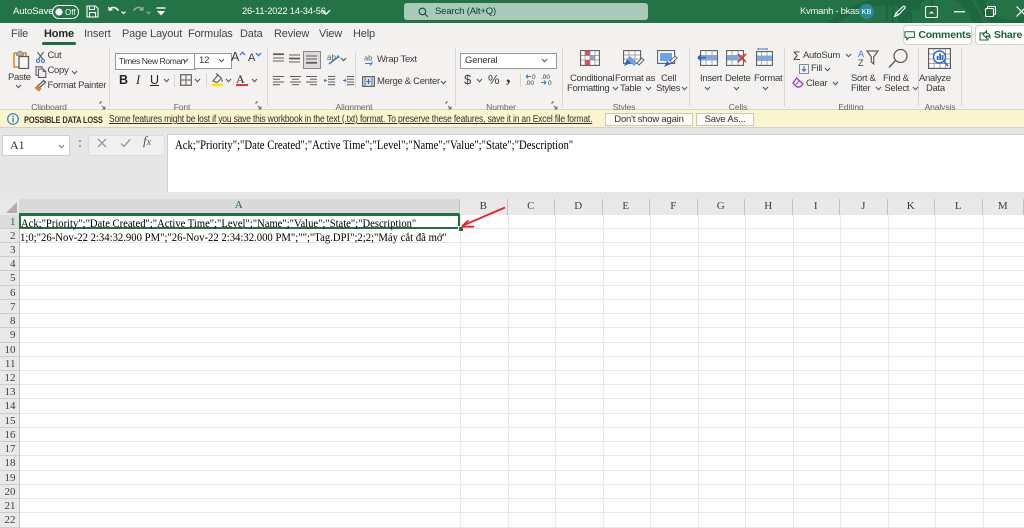 The height and width of the screenshot is (528, 1024). Describe the element at coordinates (550, 83) in the screenshot. I see `svg-text: 0` at that location.